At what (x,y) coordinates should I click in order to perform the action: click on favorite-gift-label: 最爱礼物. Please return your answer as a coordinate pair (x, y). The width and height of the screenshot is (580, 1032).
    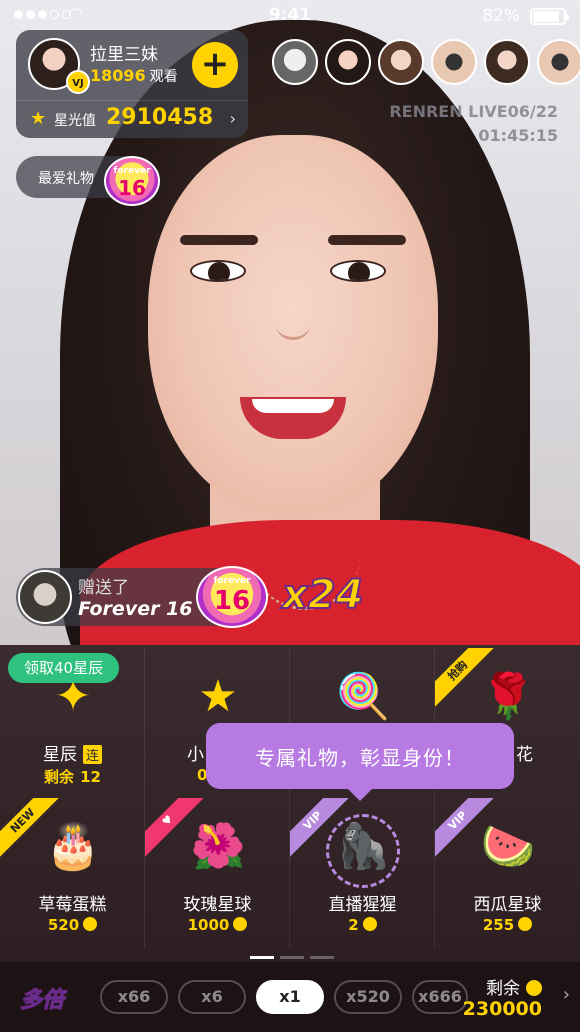
    Looking at the image, I should click on (66, 179).